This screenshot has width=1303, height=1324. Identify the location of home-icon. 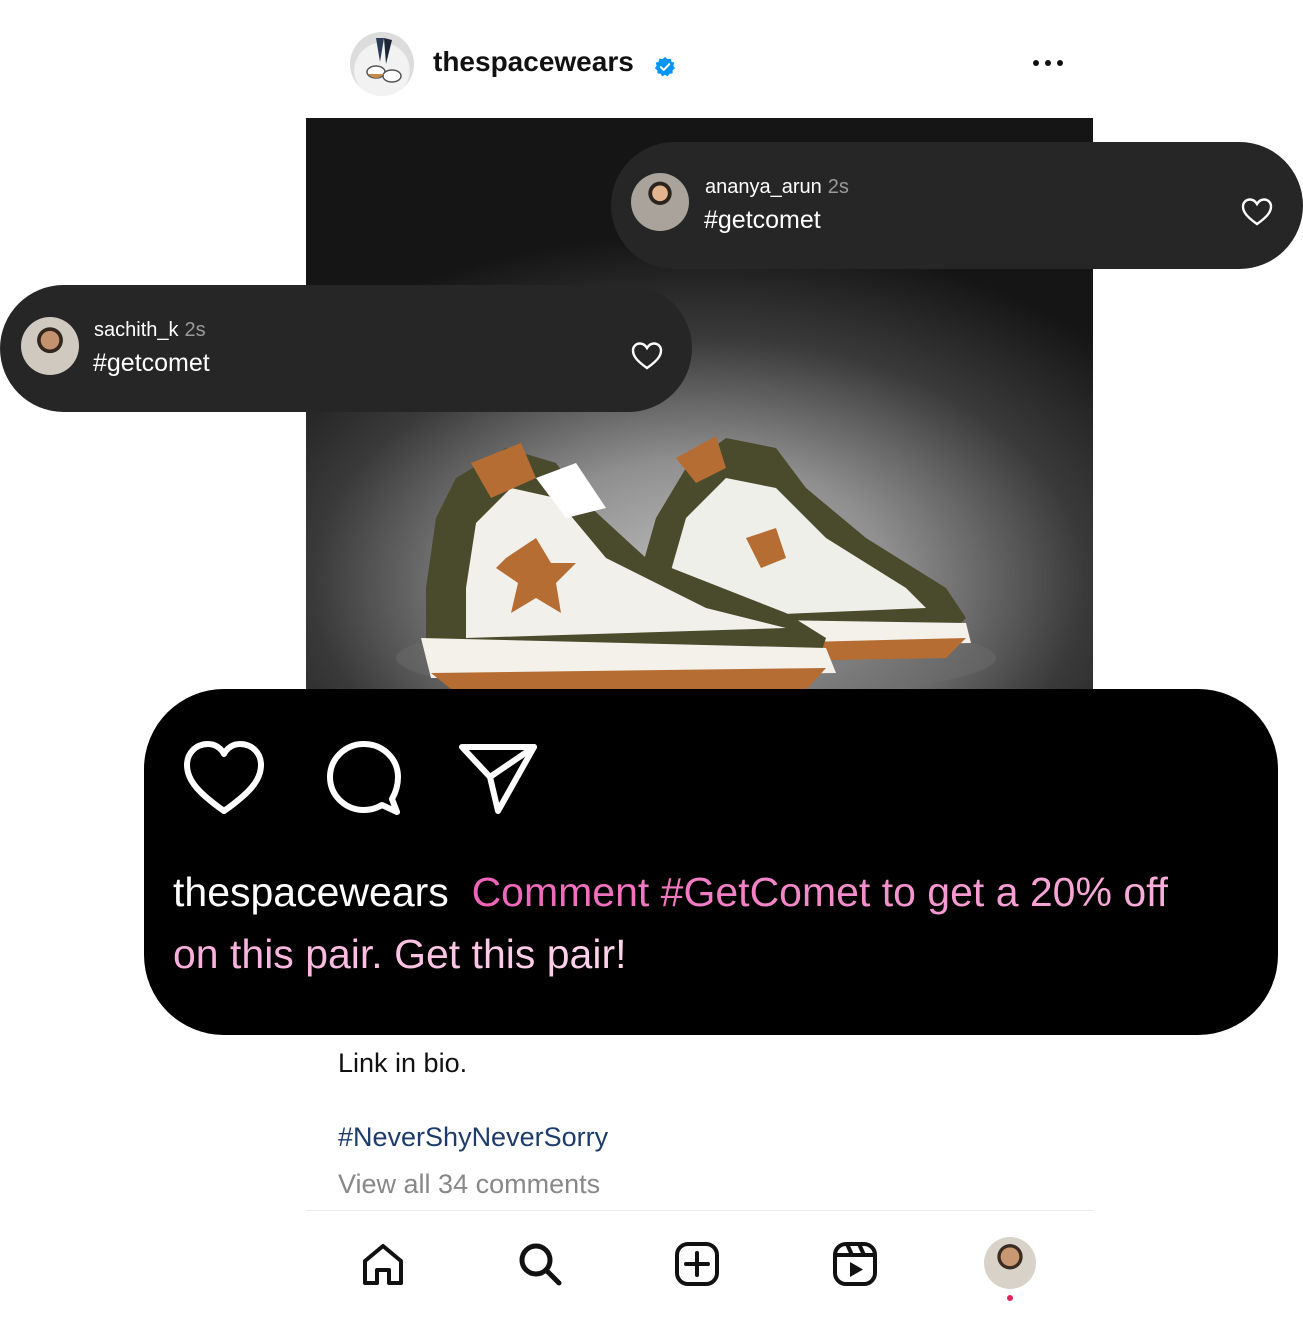
(383, 1264).